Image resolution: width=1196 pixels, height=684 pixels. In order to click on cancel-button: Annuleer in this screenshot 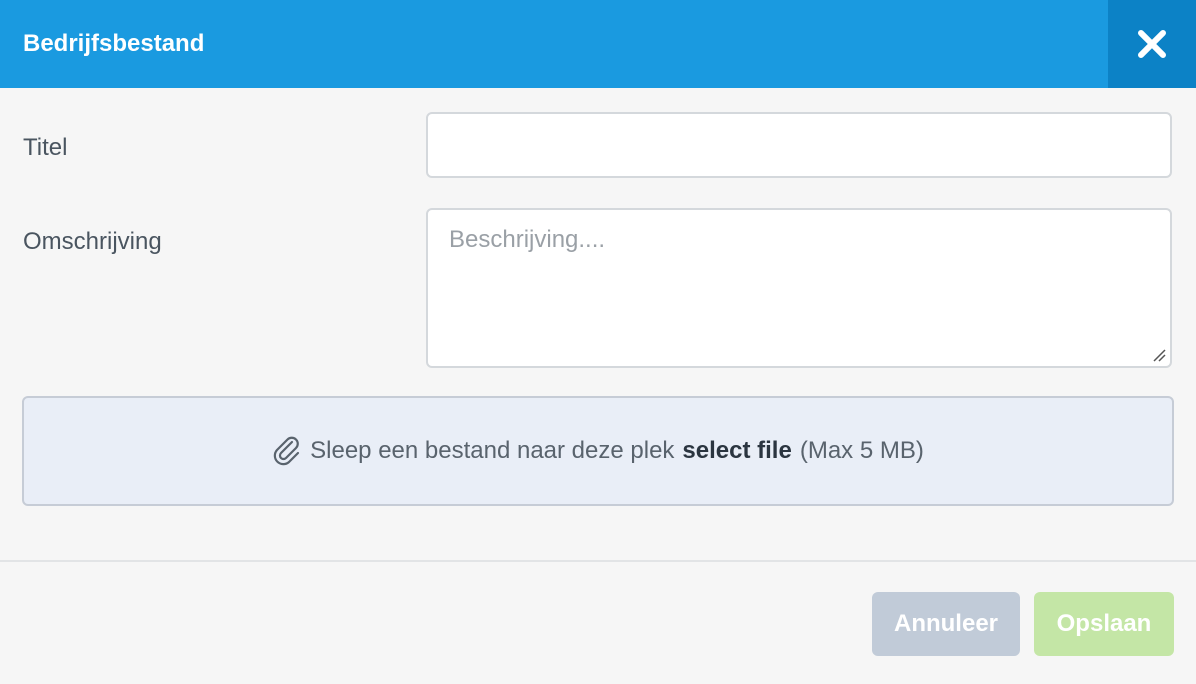, I will do `click(946, 624)`.